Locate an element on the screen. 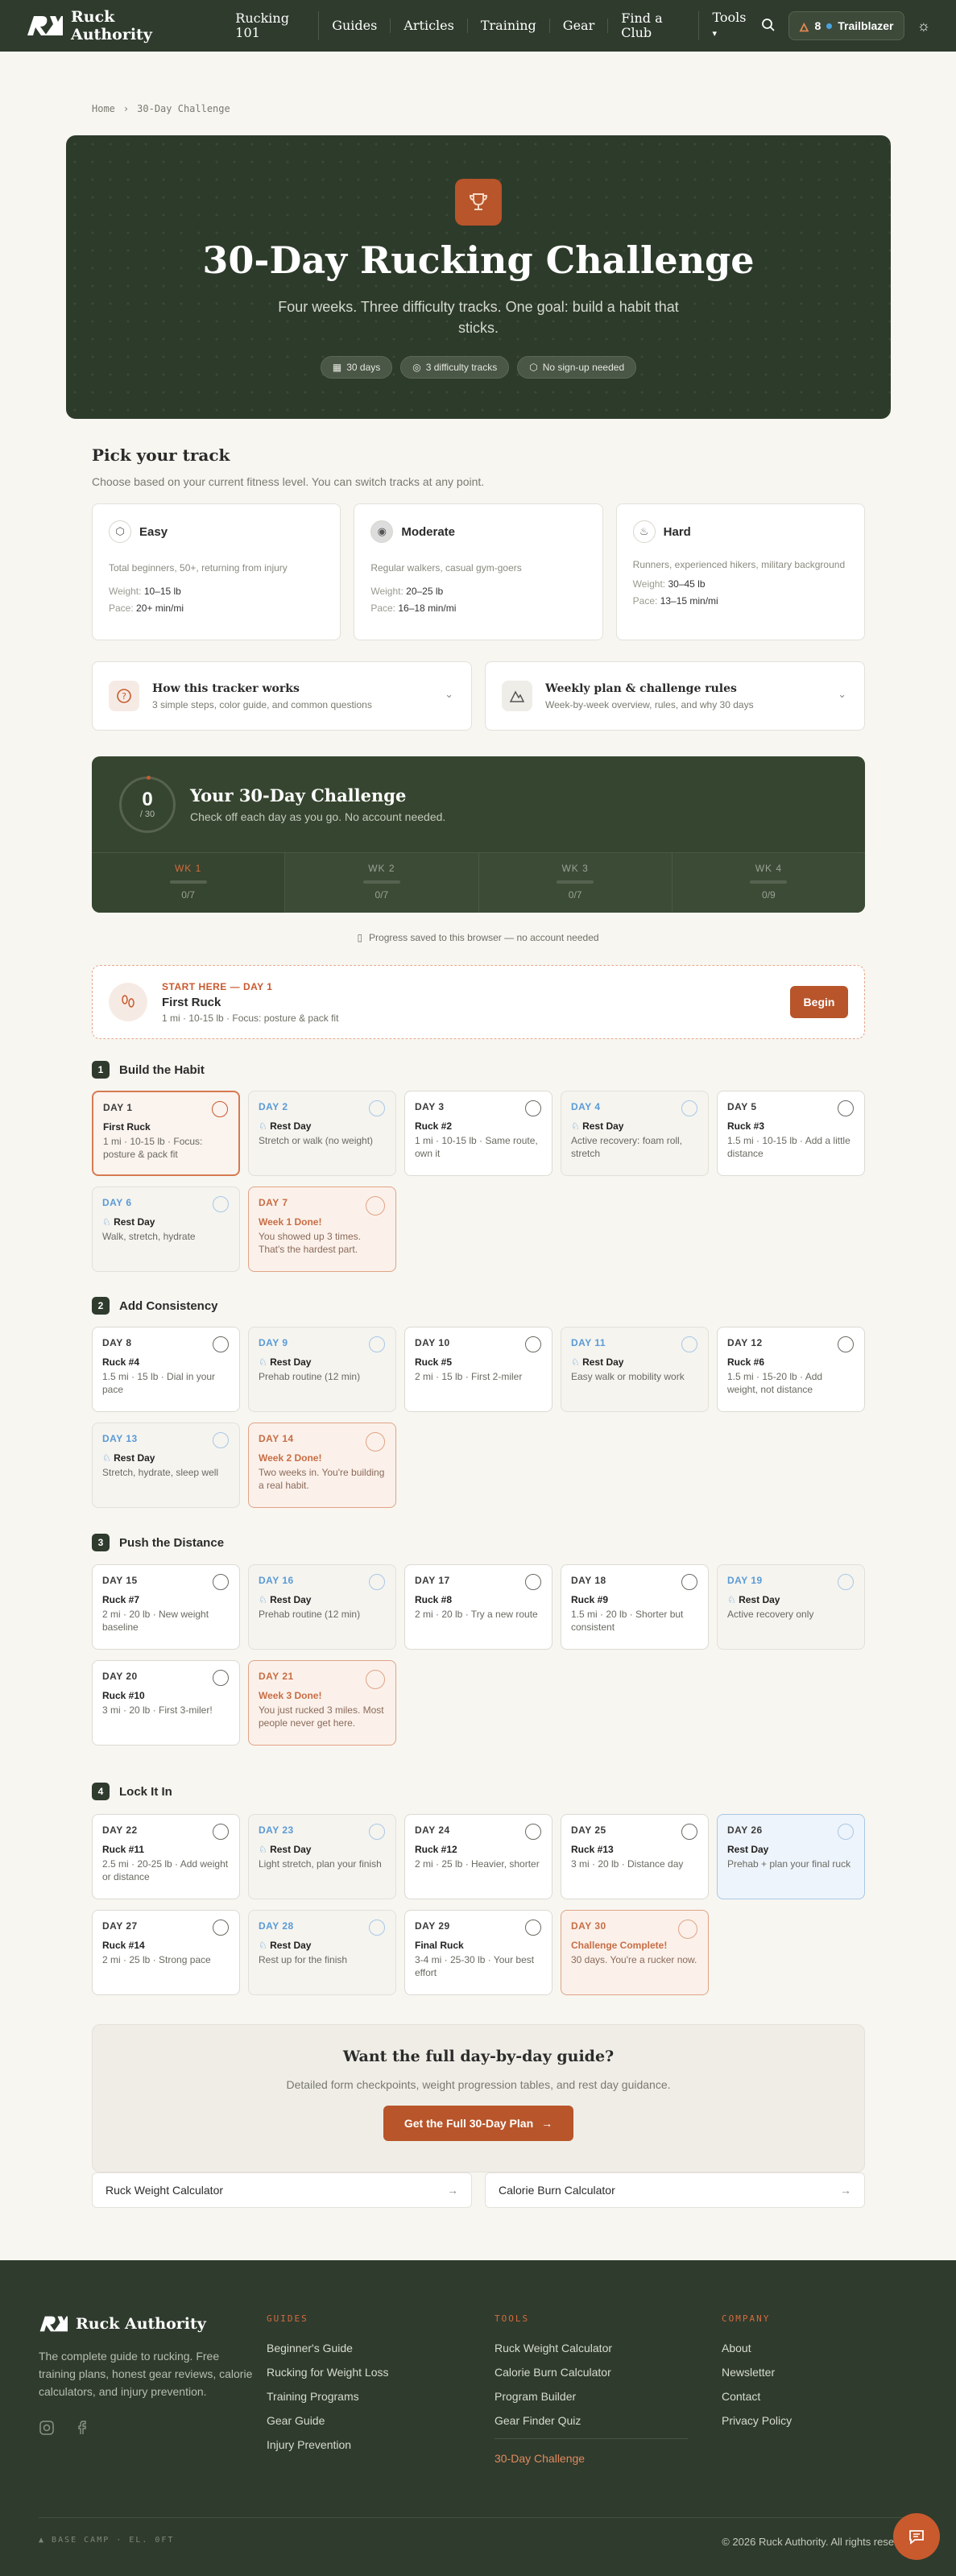 The width and height of the screenshot is (956, 2576). footer-link: Training Programs is located at coordinates (328, 2396).